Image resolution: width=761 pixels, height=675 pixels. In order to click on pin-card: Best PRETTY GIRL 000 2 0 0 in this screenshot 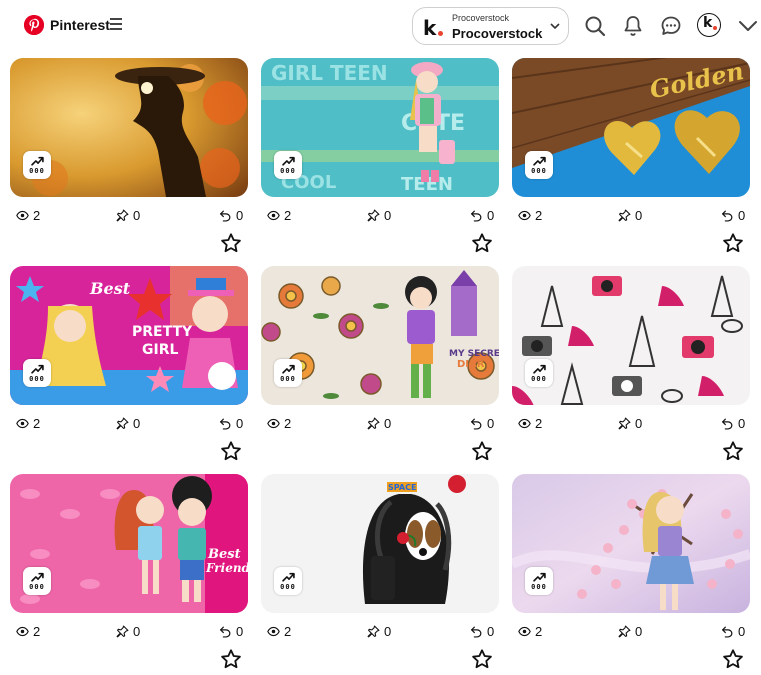, I will do `click(129, 366)`.